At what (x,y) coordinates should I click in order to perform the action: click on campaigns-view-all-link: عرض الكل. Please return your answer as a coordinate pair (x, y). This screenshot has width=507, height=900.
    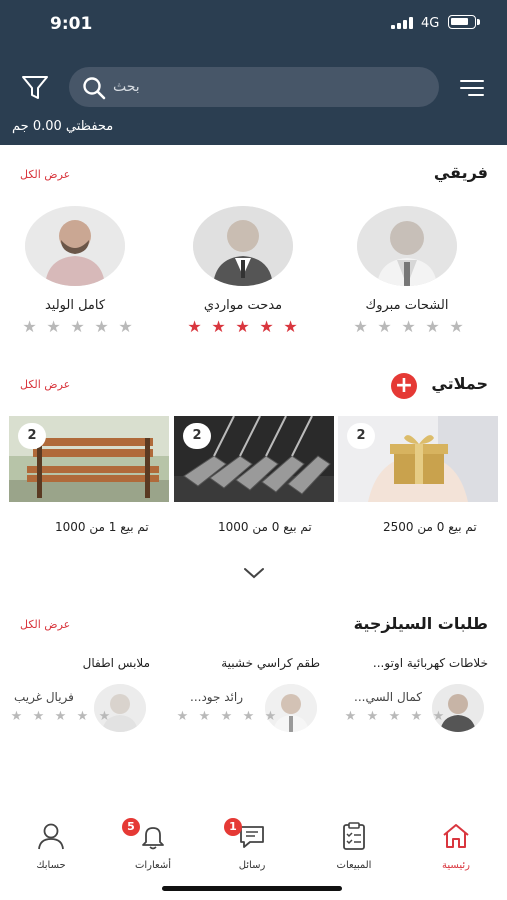
    Looking at the image, I should click on (45, 384).